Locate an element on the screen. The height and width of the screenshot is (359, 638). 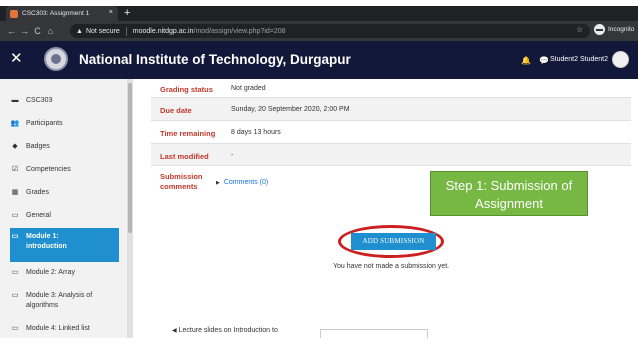
expand-triangle-icon: ▶ is located at coordinates (218, 183).